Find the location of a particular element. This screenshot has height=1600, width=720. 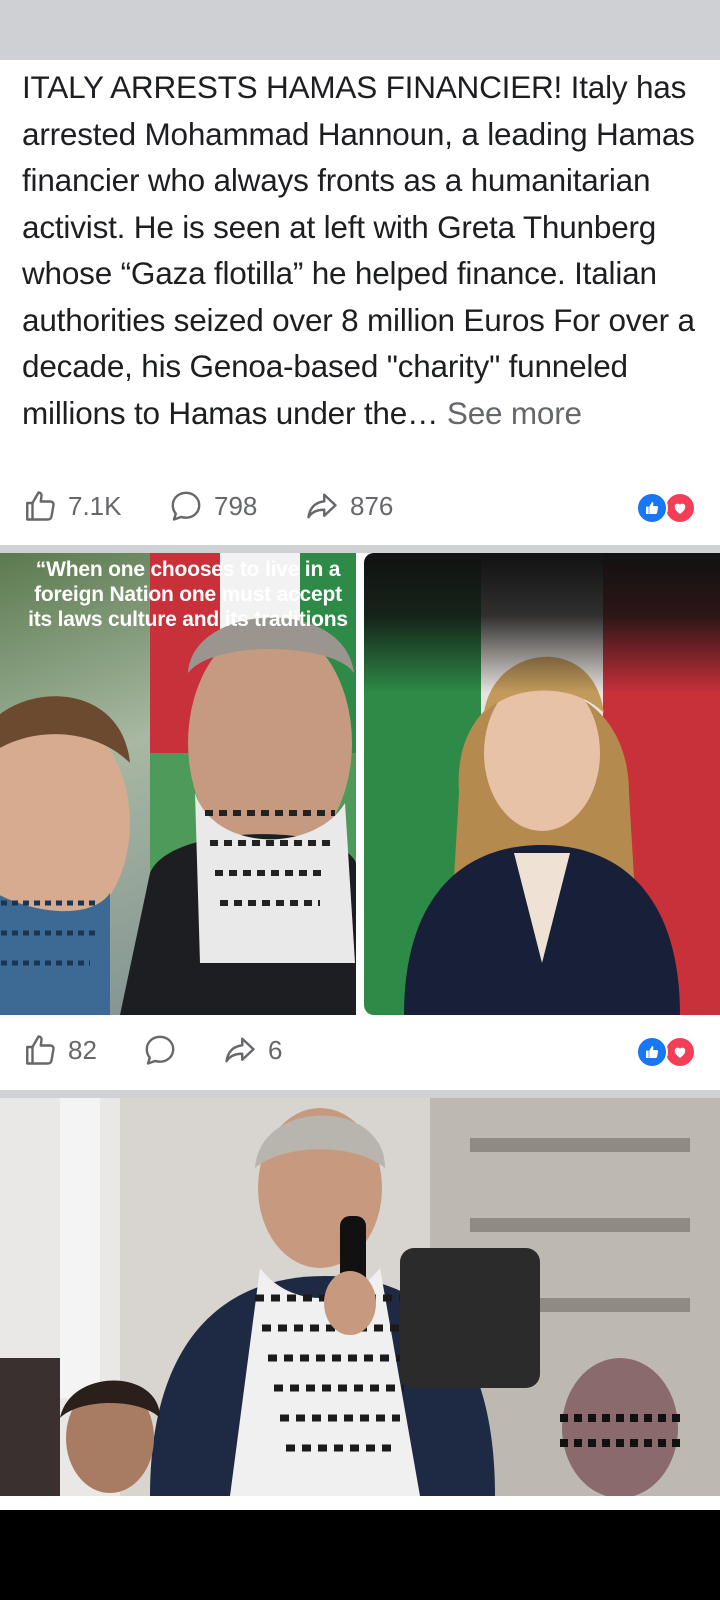

status-bar is located at coordinates (360, 30).